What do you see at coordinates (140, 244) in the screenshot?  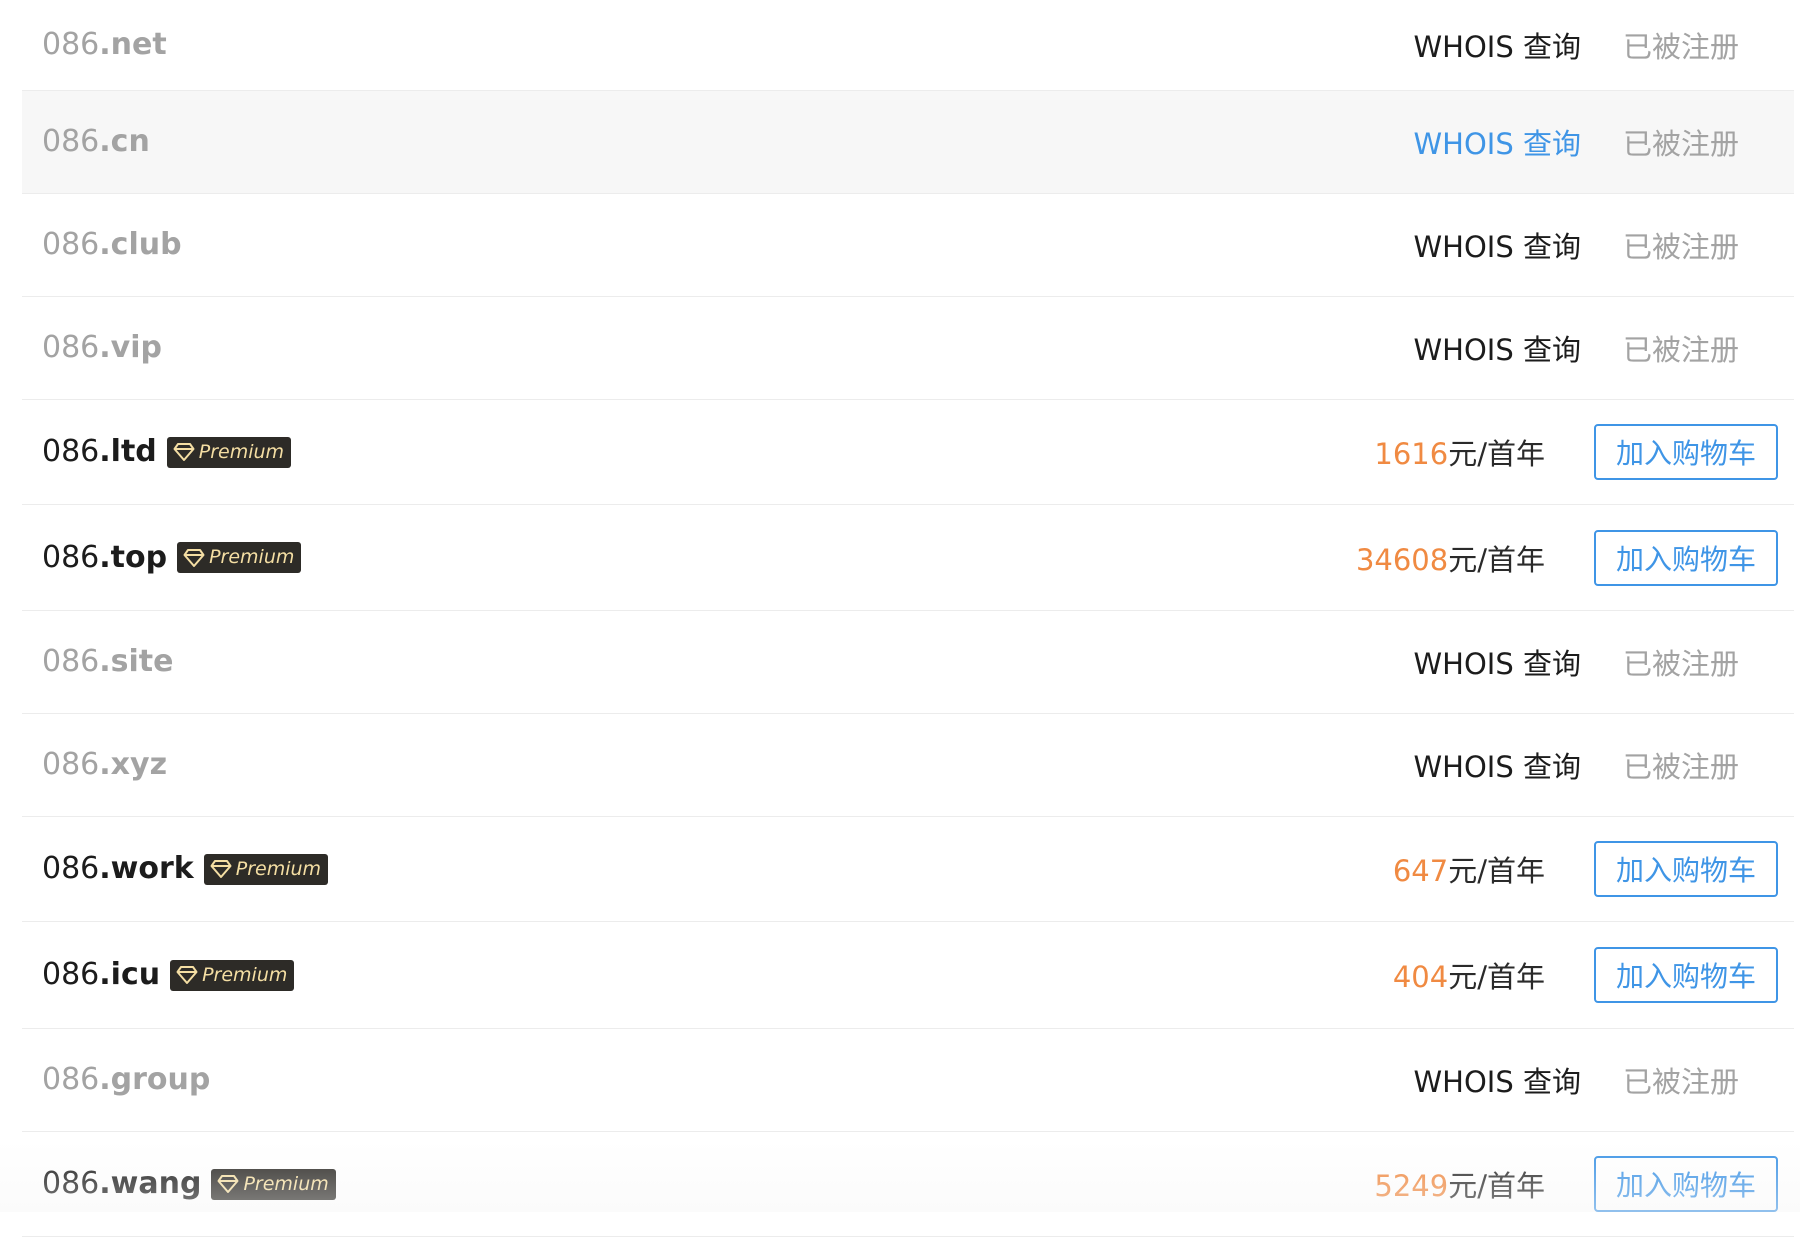 I see `domain-tld: .club` at bounding box center [140, 244].